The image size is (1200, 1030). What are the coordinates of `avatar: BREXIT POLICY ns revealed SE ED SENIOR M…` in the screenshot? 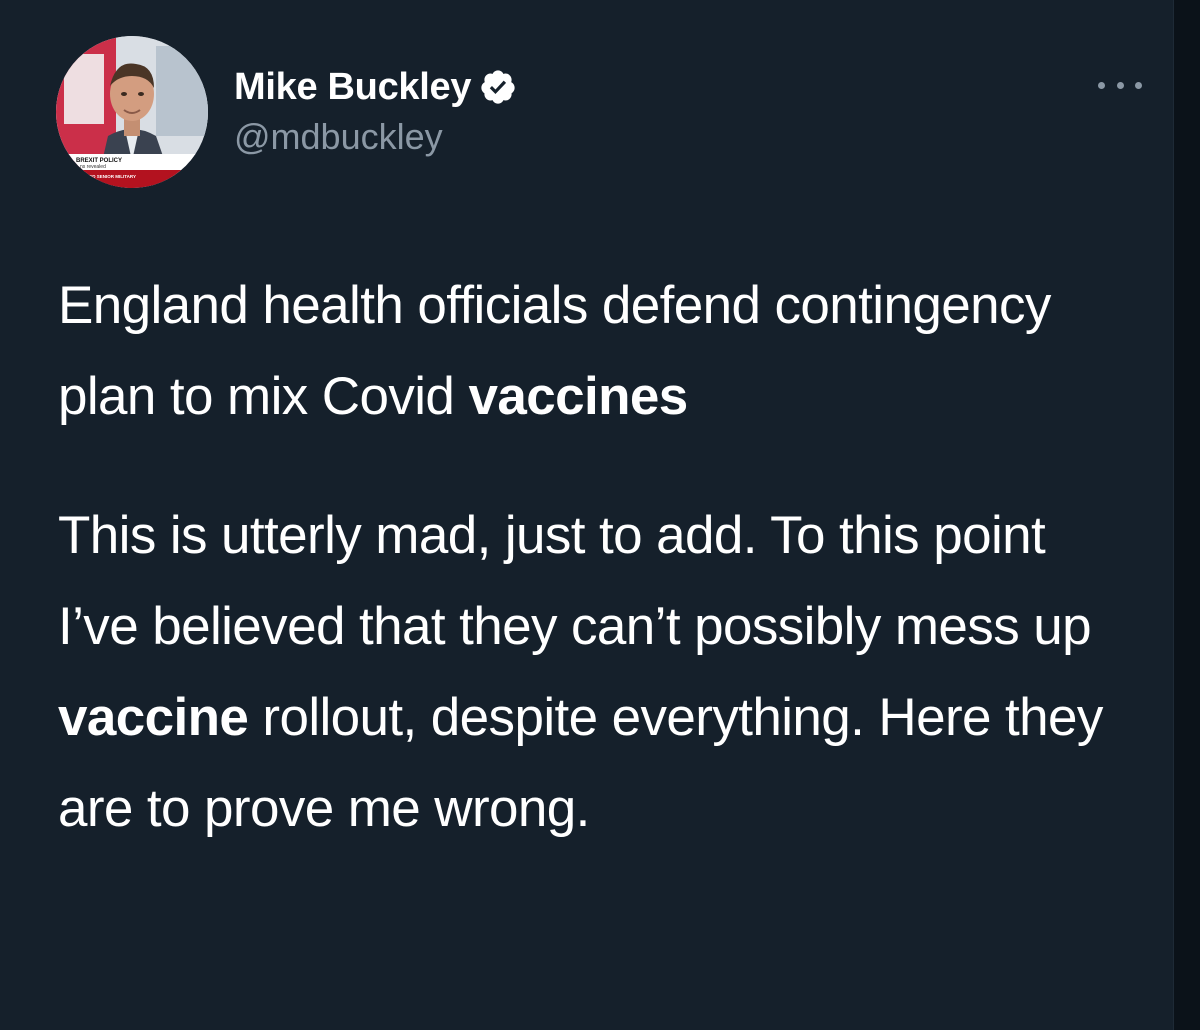 It's located at (132, 112).